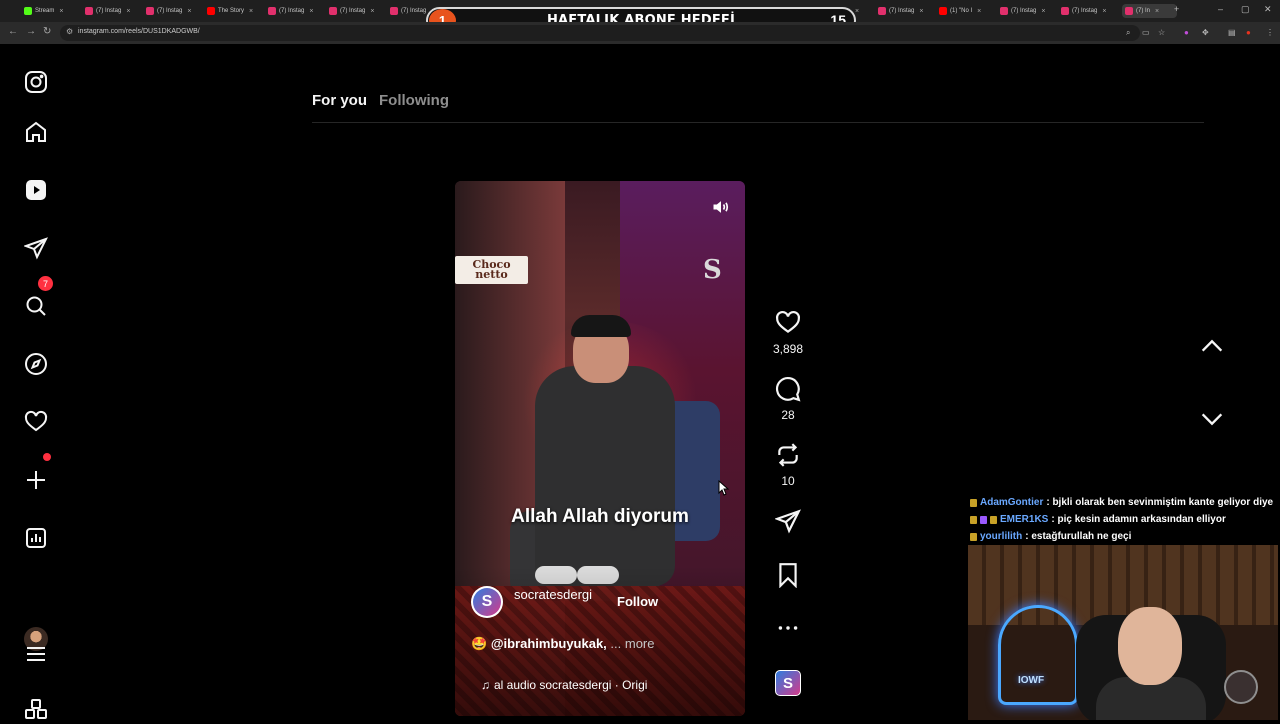  What do you see at coordinates (1232, 32) in the screenshot?
I see `sidebar-icon: ▤` at bounding box center [1232, 32].